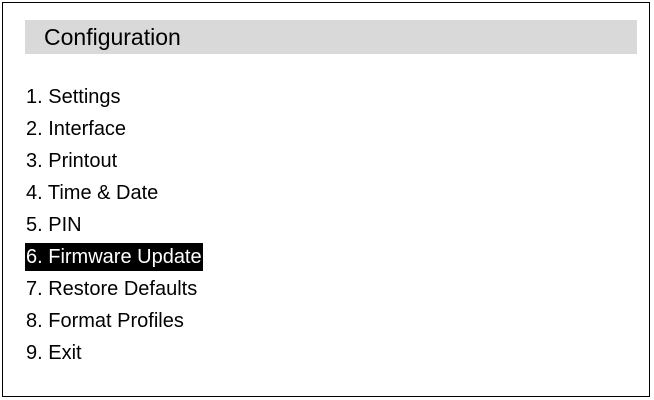 The image size is (654, 400). What do you see at coordinates (105, 321) in the screenshot?
I see `menu-item-label: 8. Format Profiles` at bounding box center [105, 321].